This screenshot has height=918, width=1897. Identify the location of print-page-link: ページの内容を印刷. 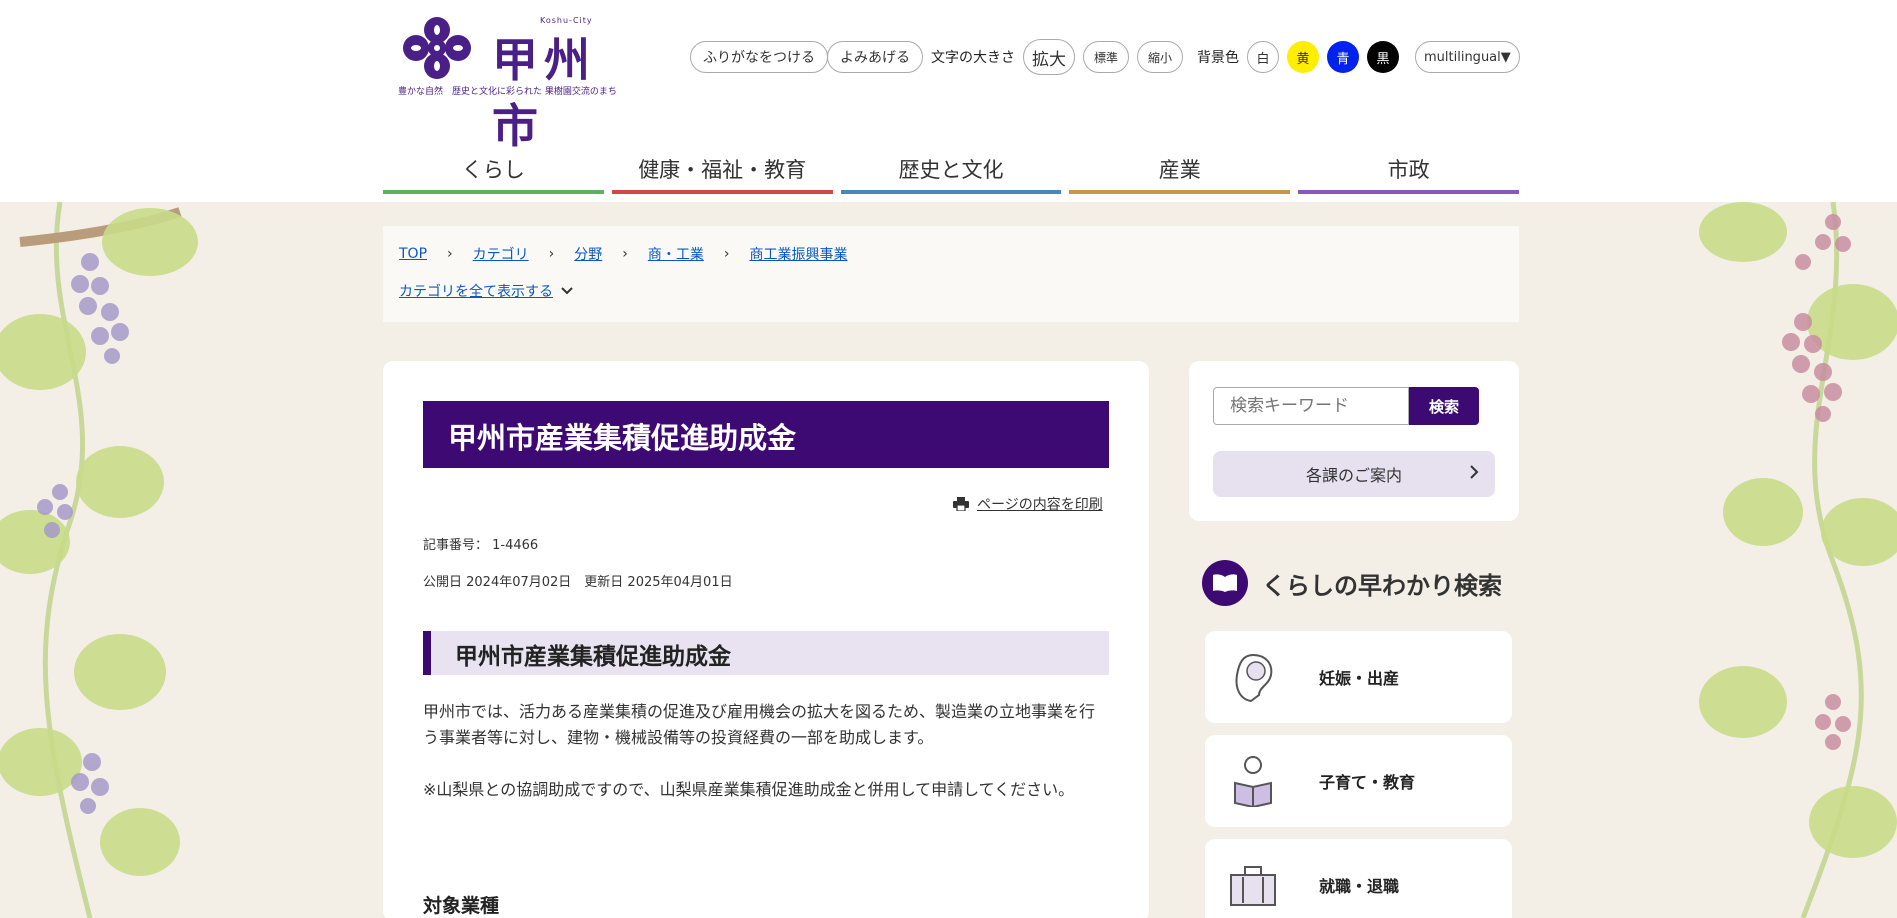
(1028, 504).